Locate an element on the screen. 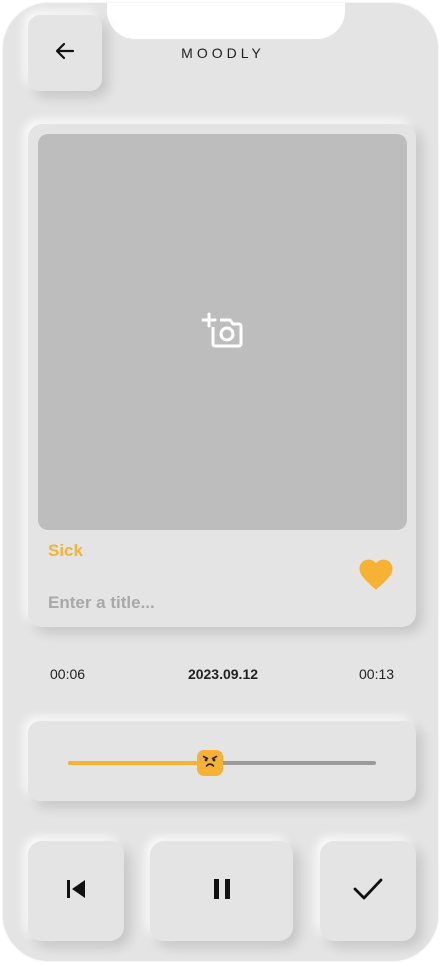 This screenshot has height=964, width=441. pause-icon is located at coordinates (222, 891).